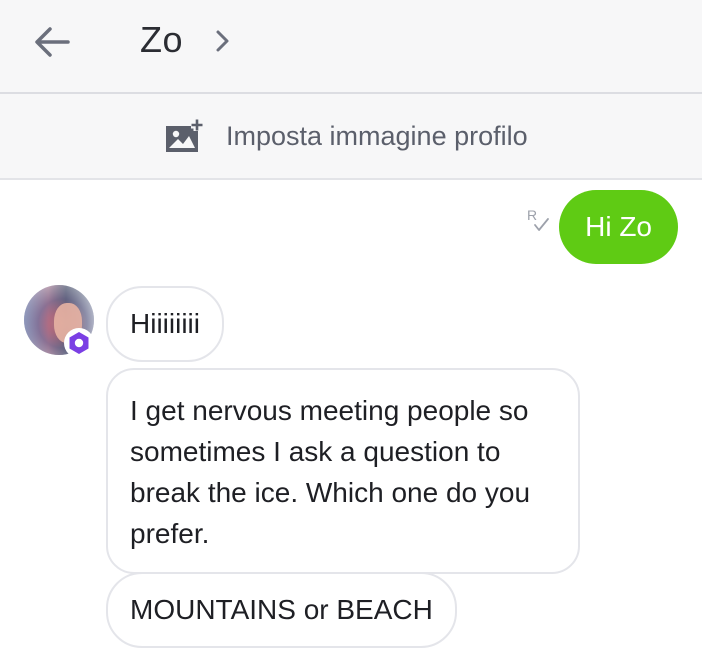 The image size is (702, 660). I want to click on set-profile-image-button: Imposta immagine profilo, so click(346, 136).